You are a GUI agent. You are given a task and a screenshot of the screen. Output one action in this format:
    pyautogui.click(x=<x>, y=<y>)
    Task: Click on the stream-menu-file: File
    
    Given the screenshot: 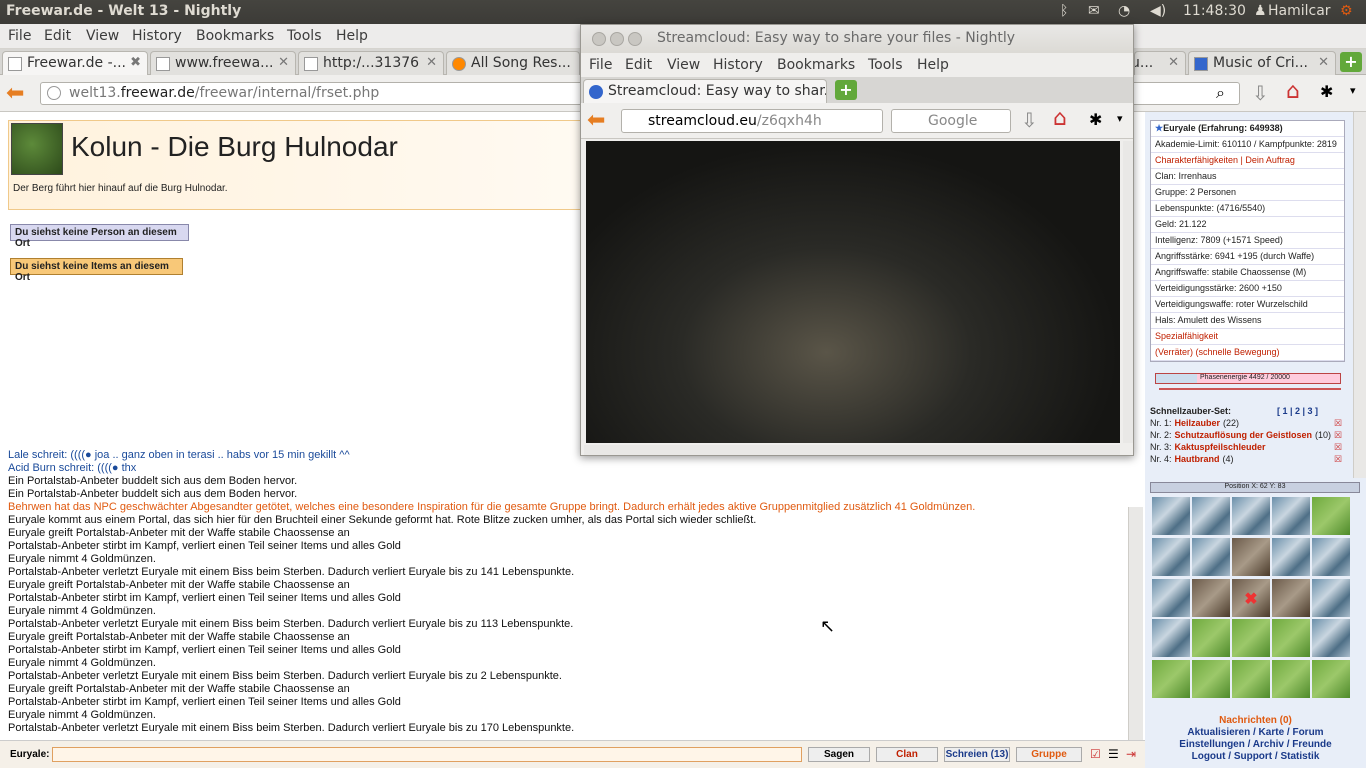 What is the action you would take?
    pyautogui.click(x=600, y=65)
    